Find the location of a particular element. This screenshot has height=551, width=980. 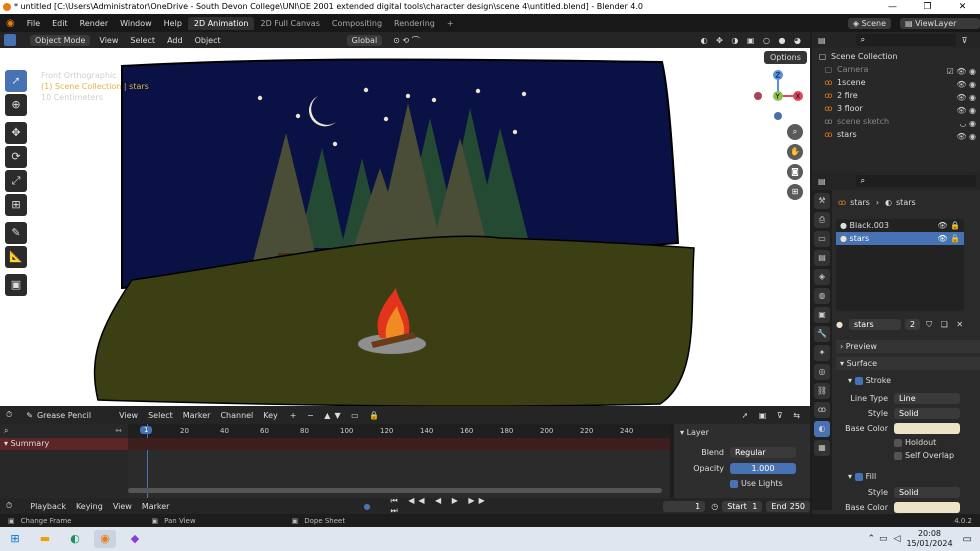

self-overlap-checkbox: Self Overlap is located at coordinates (937, 455).